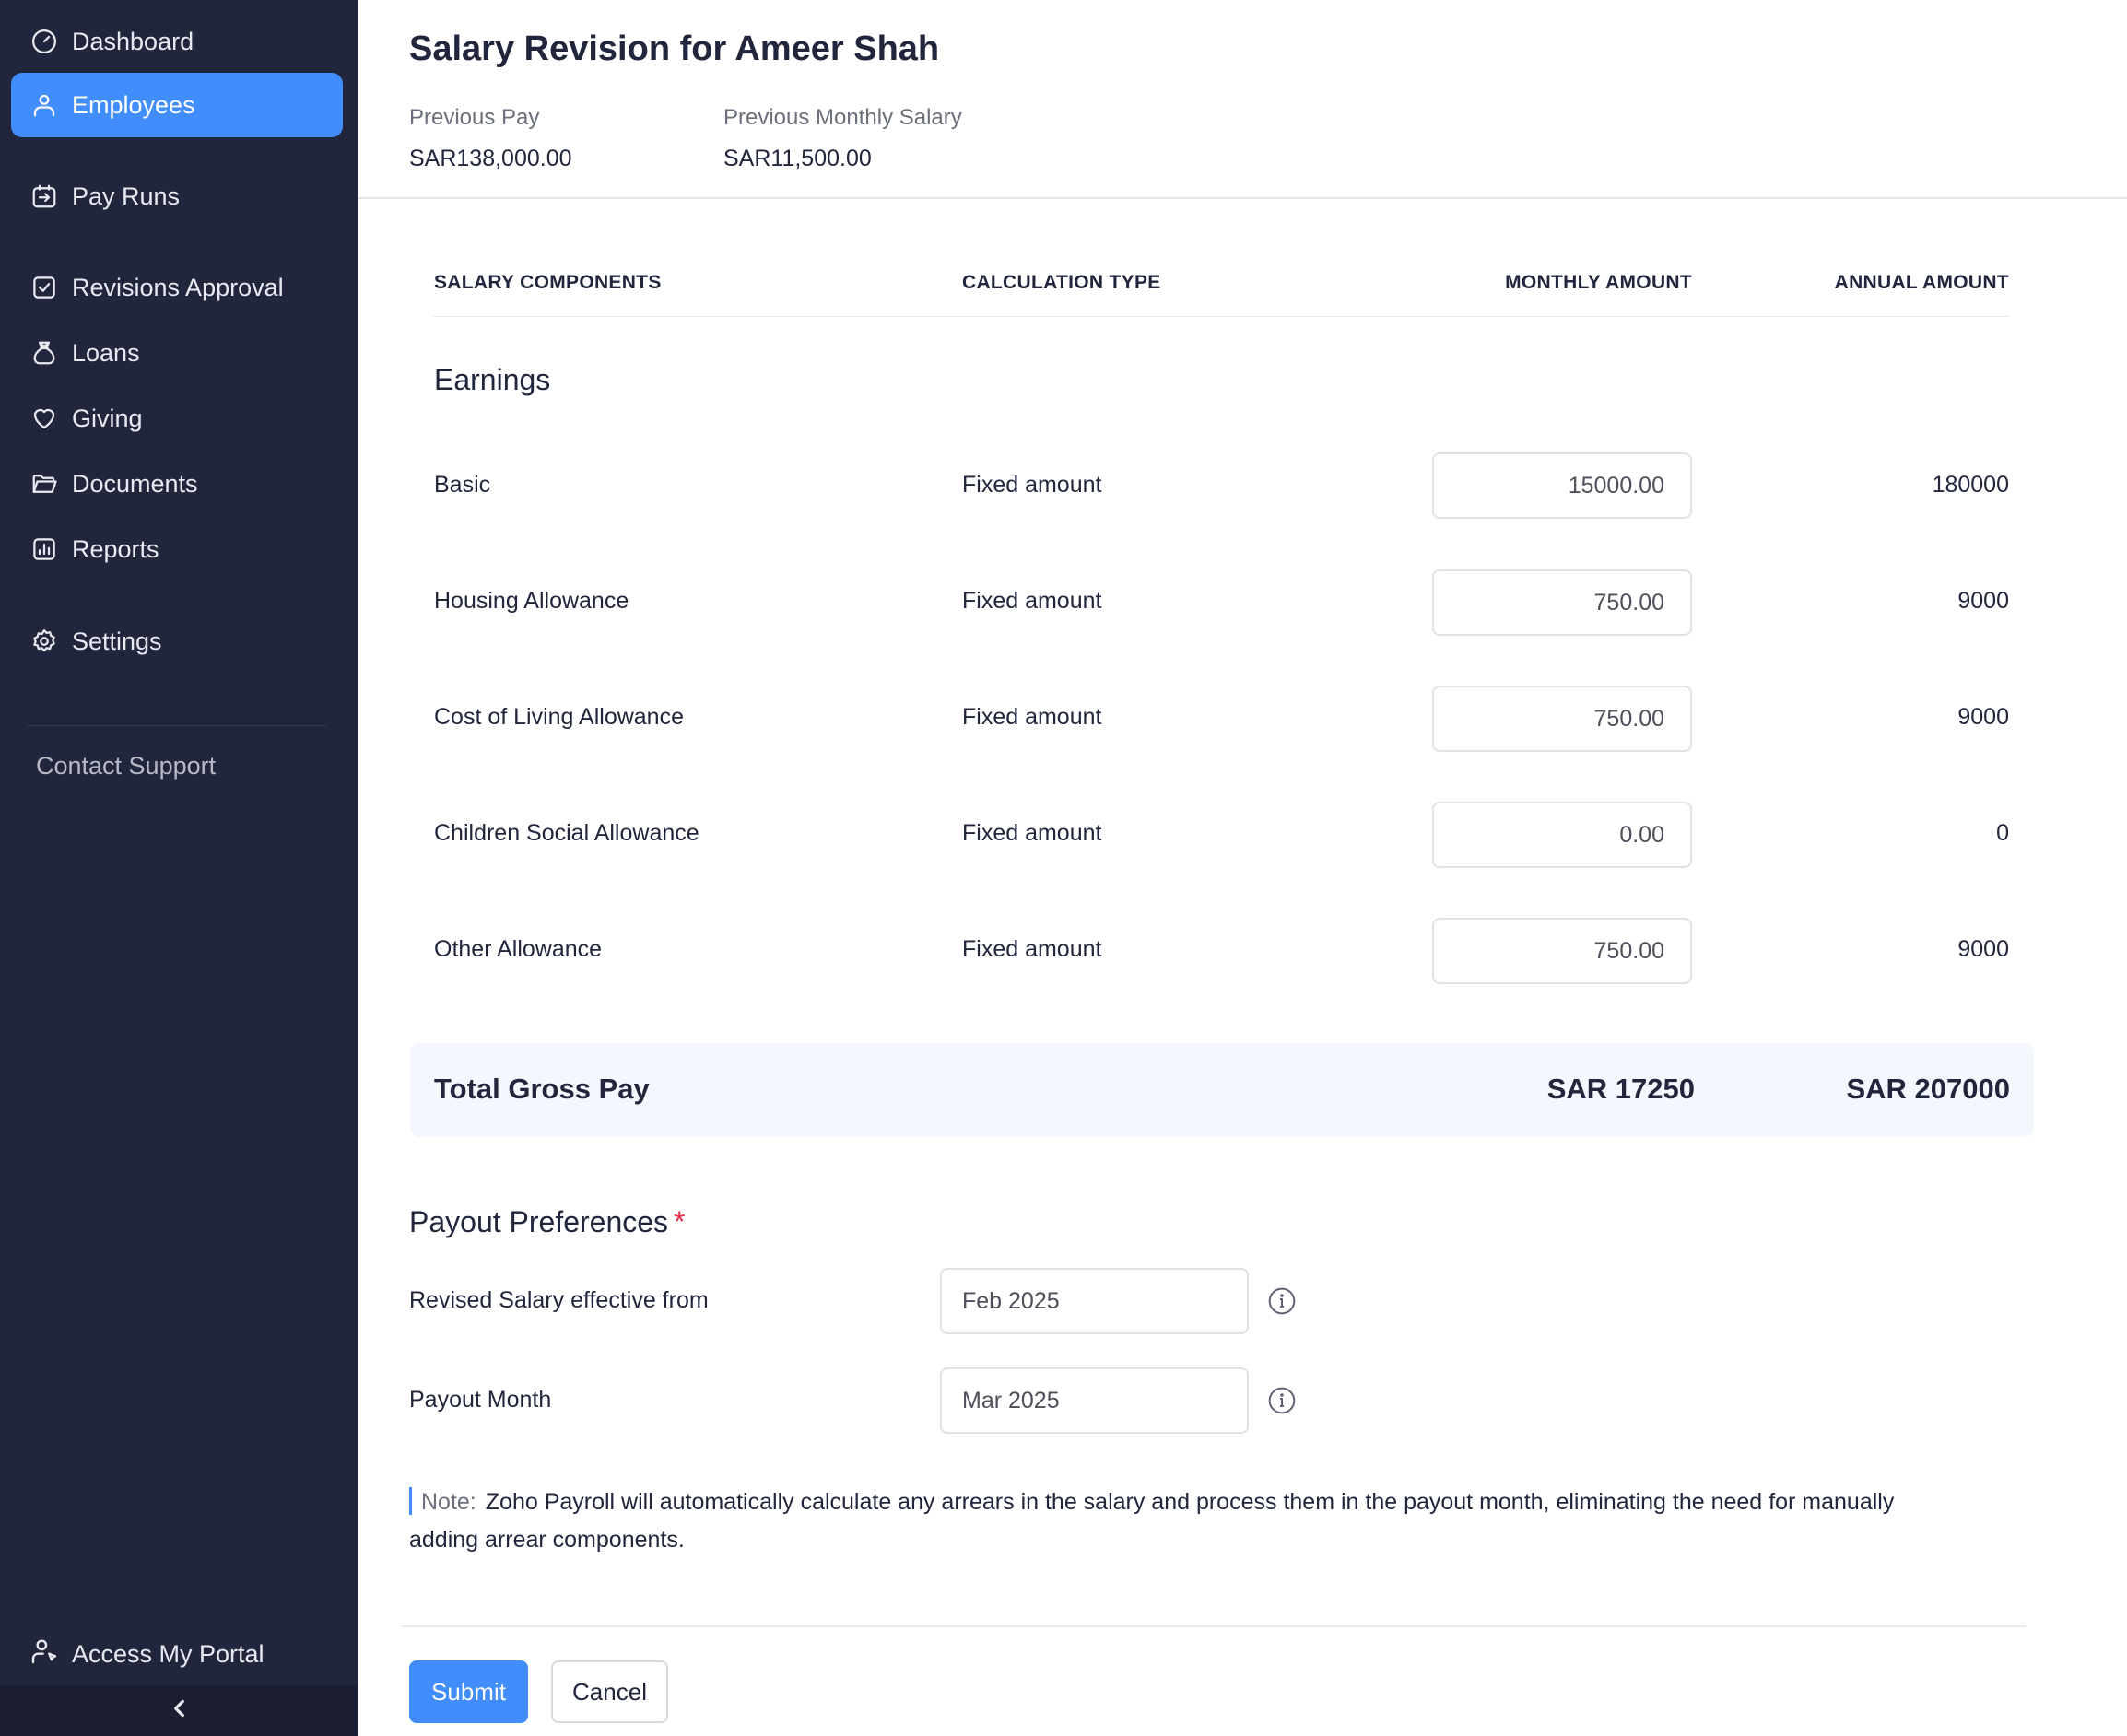  What do you see at coordinates (1562, 951) in the screenshot?
I see `monthly-amount-input-other-allowance` at bounding box center [1562, 951].